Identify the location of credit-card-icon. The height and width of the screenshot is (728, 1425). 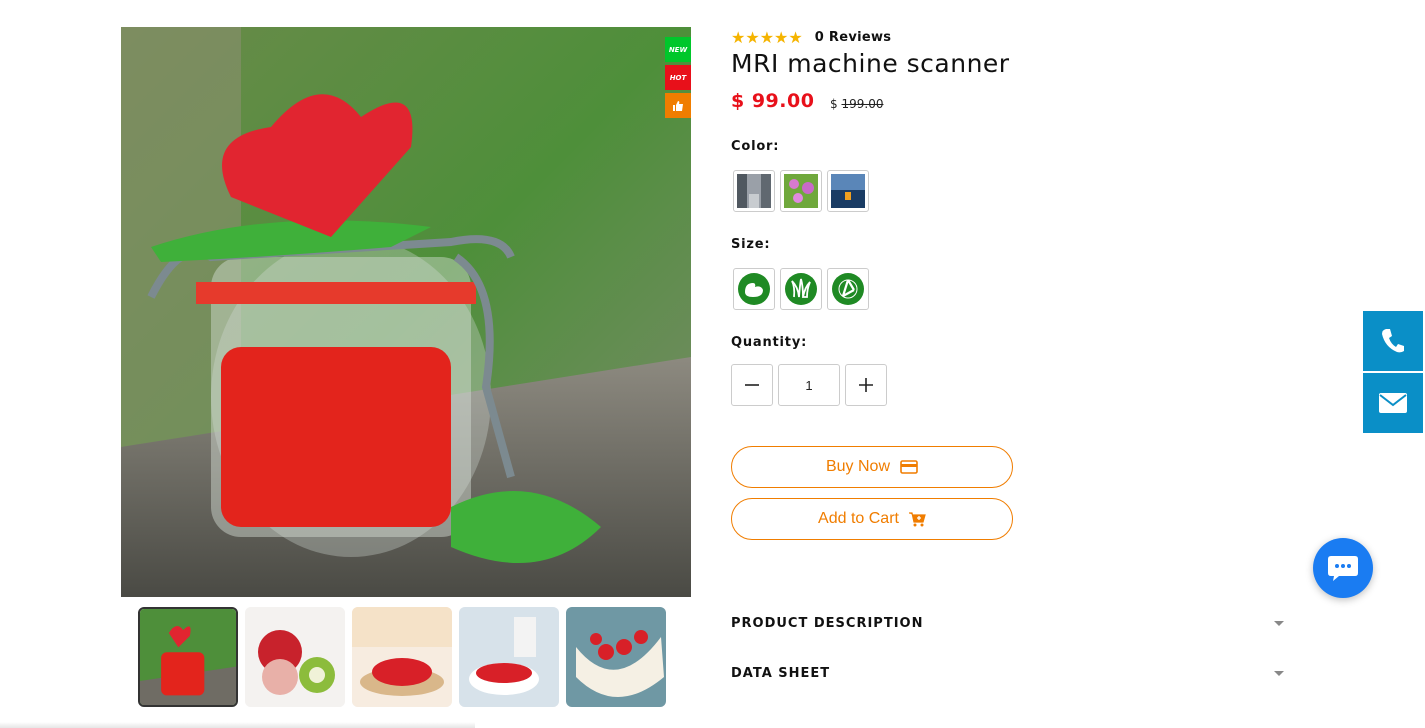
(909, 467).